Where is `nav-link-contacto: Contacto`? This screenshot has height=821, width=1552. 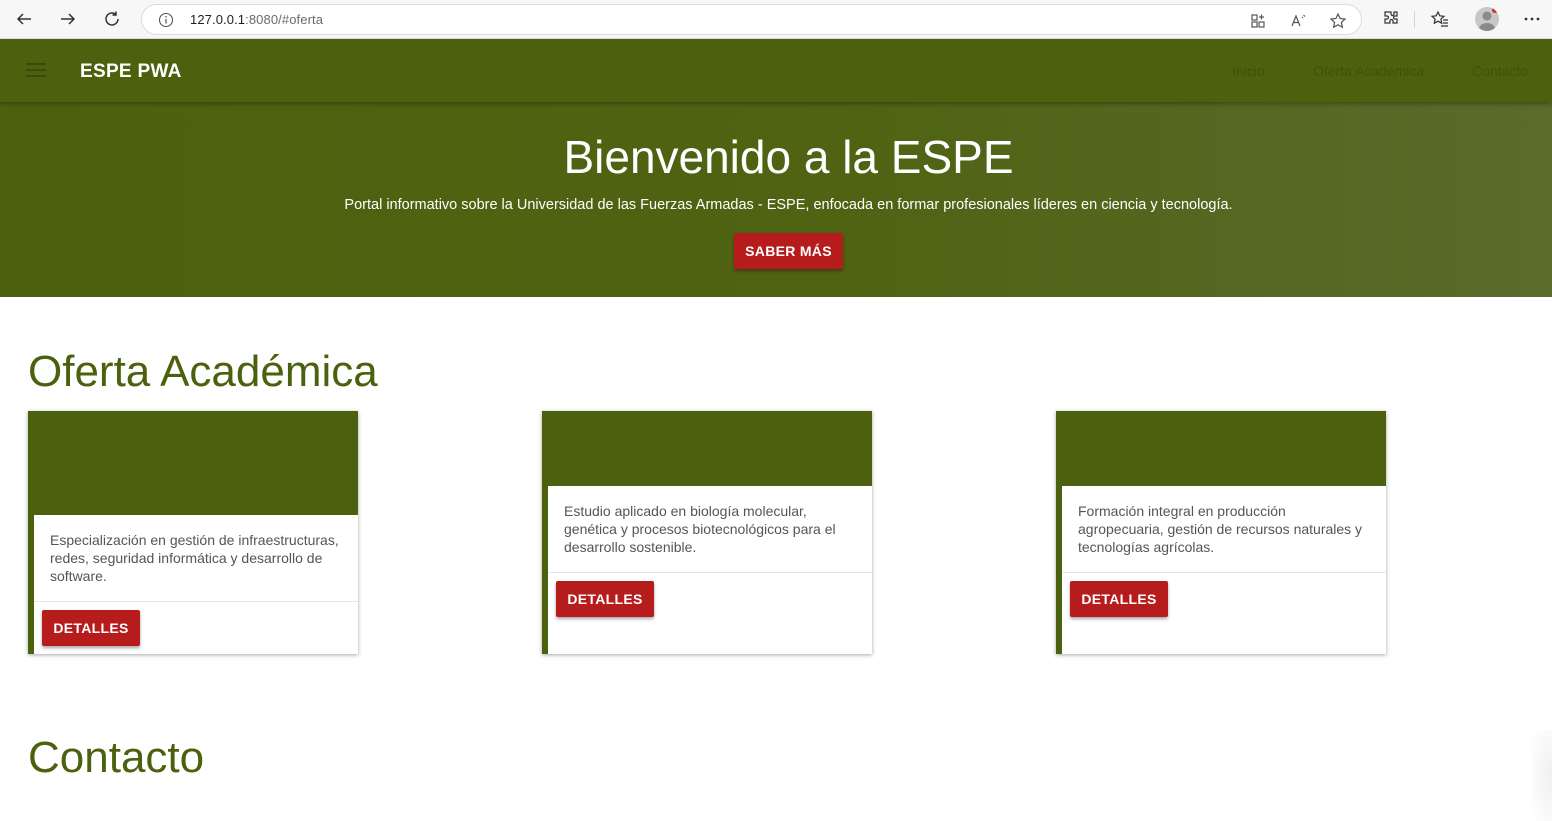
nav-link-contacto: Contacto is located at coordinates (1500, 71).